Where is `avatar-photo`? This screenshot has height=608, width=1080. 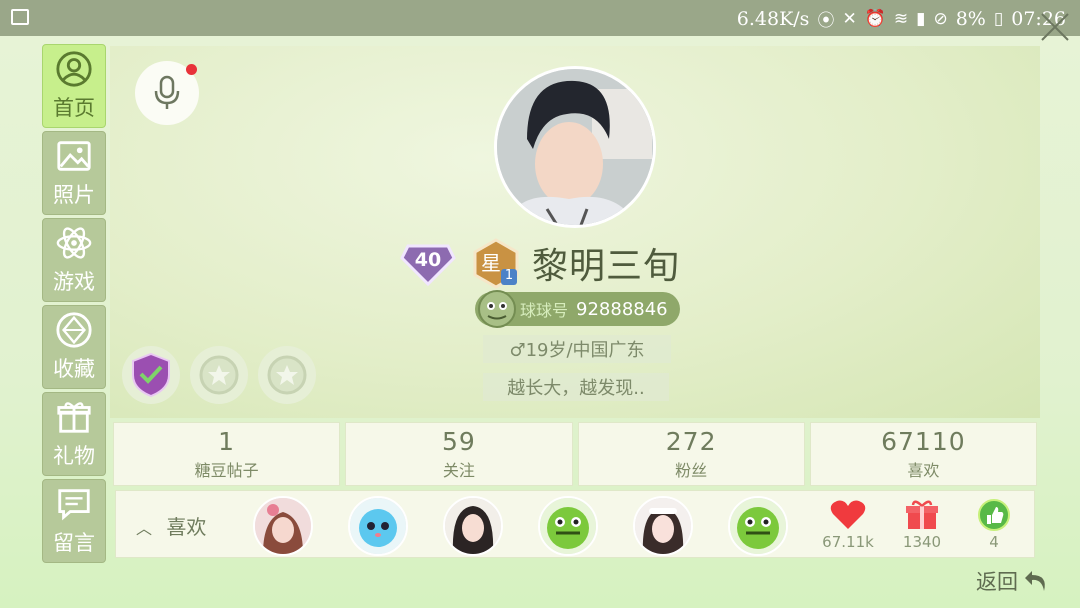
avatar-photo is located at coordinates (575, 147).